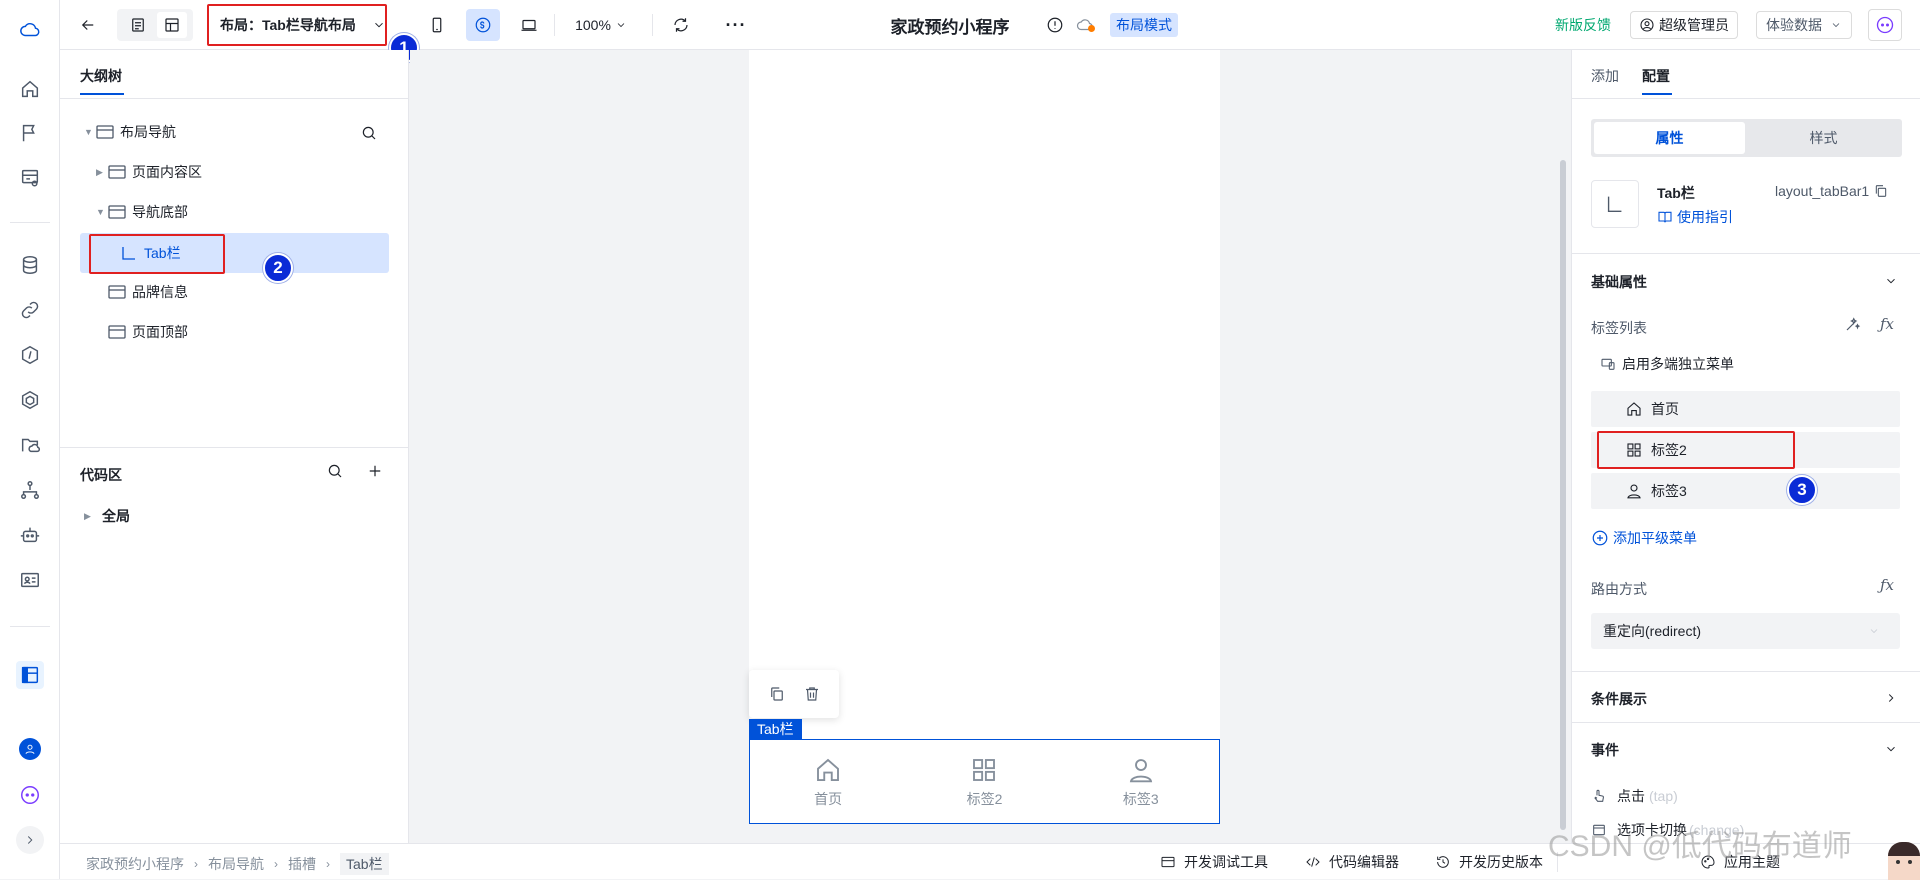 This screenshot has width=1920, height=880. Describe the element at coordinates (1615, 204) in the screenshot. I see `component-thumbnail` at that location.